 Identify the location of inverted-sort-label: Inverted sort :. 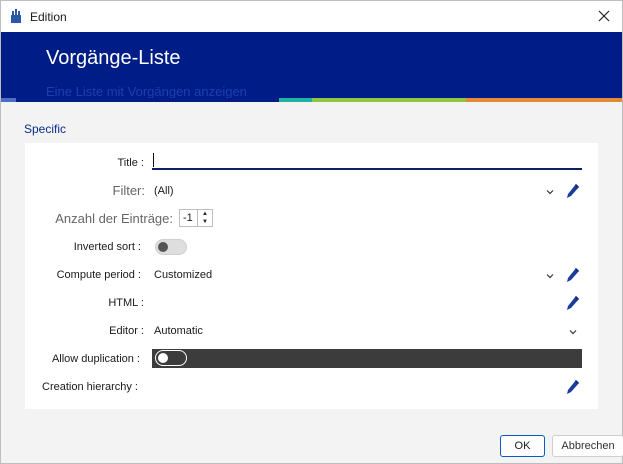
(107, 247).